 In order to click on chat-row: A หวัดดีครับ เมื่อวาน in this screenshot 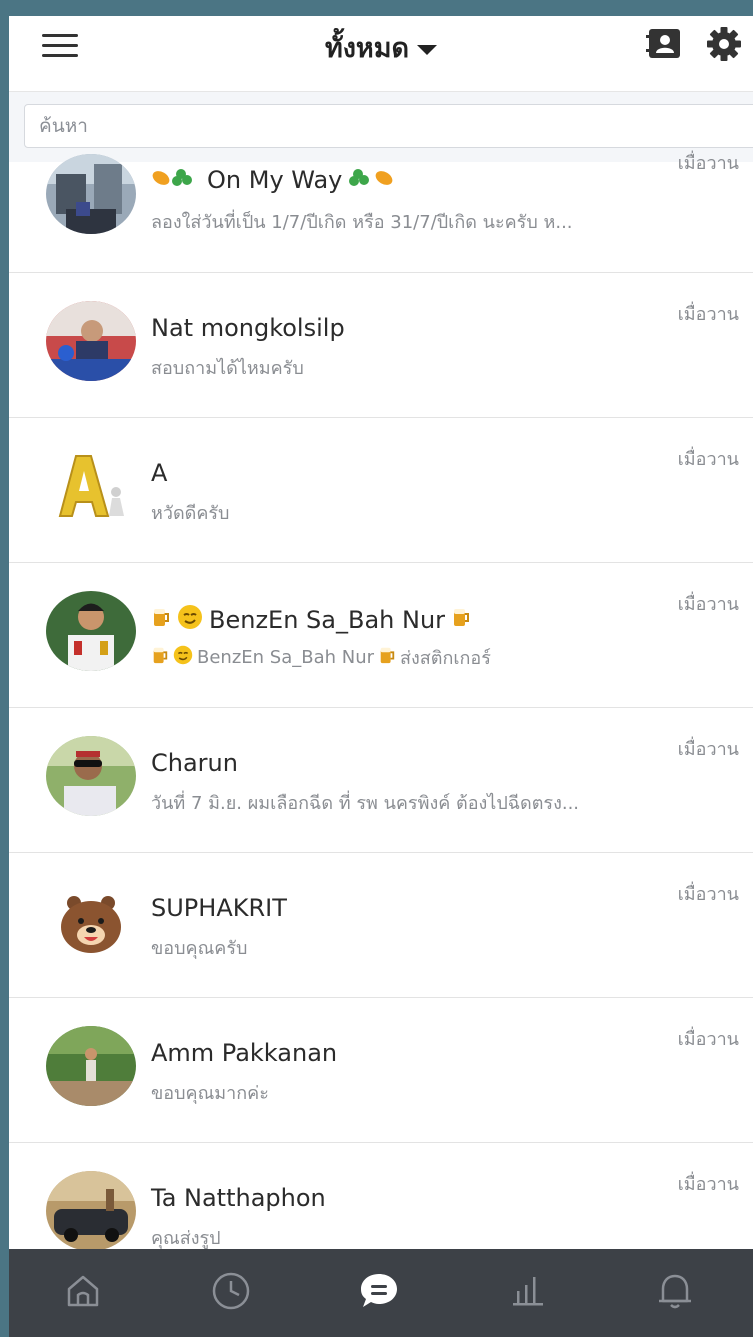, I will do `click(381, 490)`.